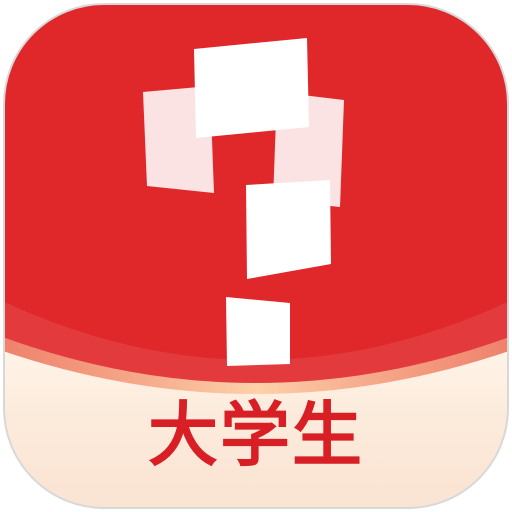  Describe the element at coordinates (251, 88) in the screenshot. I see `logo-card-top` at that location.